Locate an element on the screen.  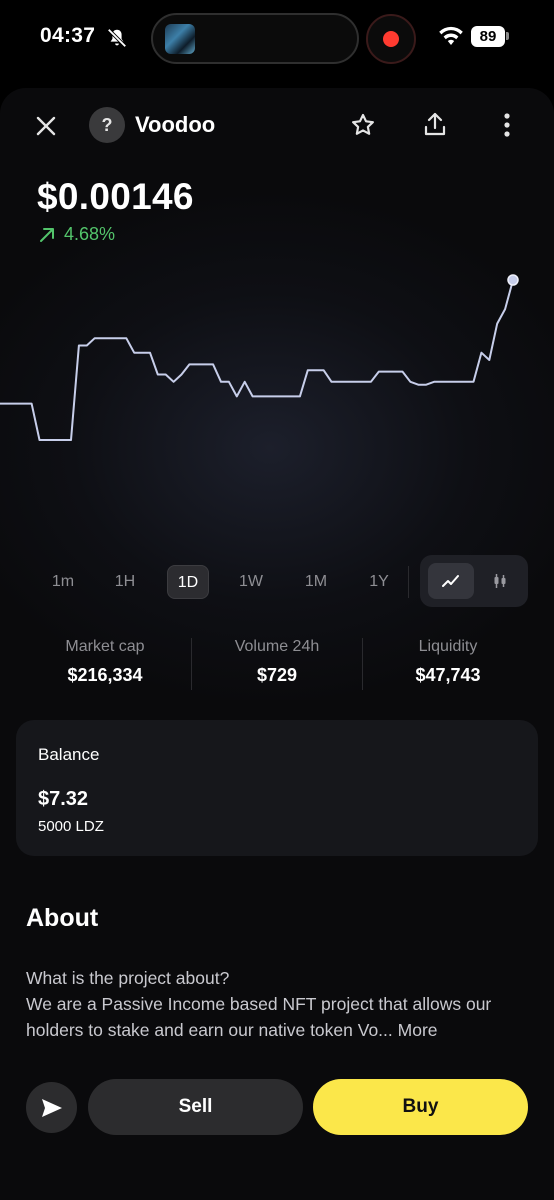
about-title: About is located at coordinates (62, 918).